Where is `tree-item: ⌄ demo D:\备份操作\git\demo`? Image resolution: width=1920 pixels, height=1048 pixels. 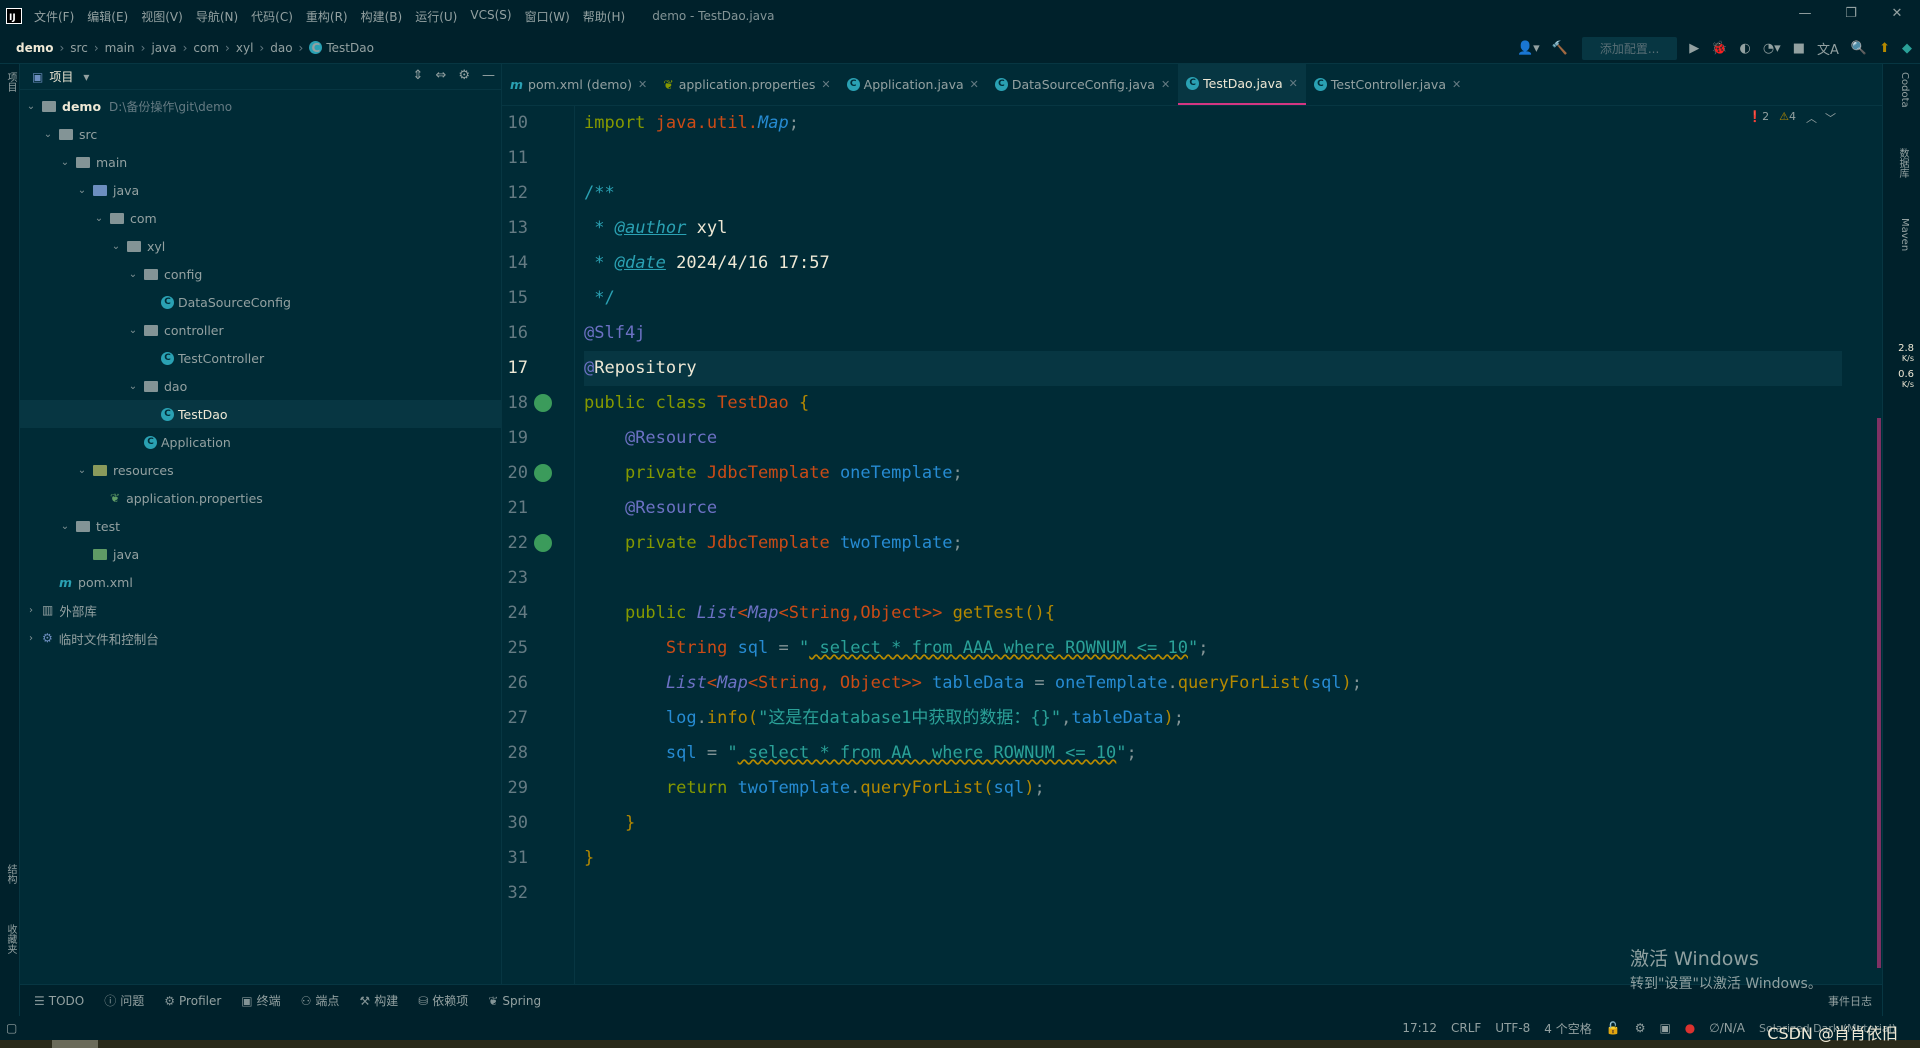
tree-item: ⌄ demo D:\备份操作\git\demo is located at coordinates (260, 106).